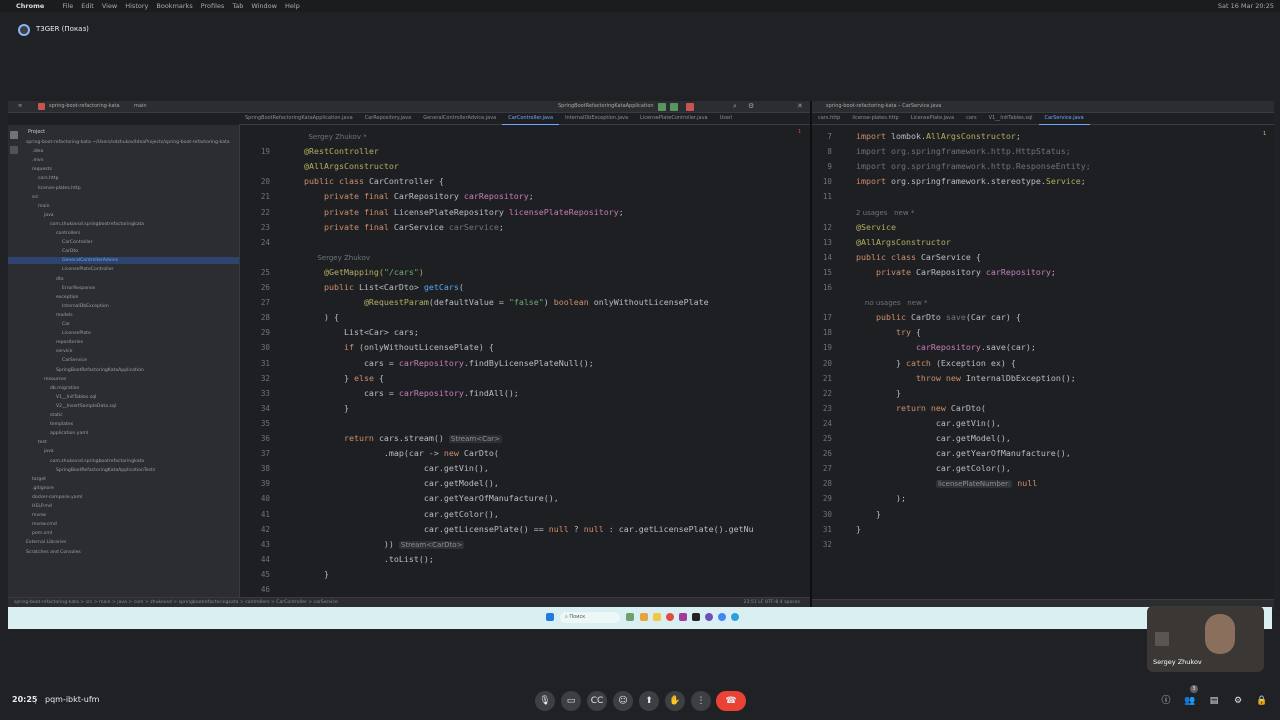 This screenshot has height=720, width=1280. Describe the element at coordinates (64, 315) in the screenshot. I see `tree-item: models` at that location.